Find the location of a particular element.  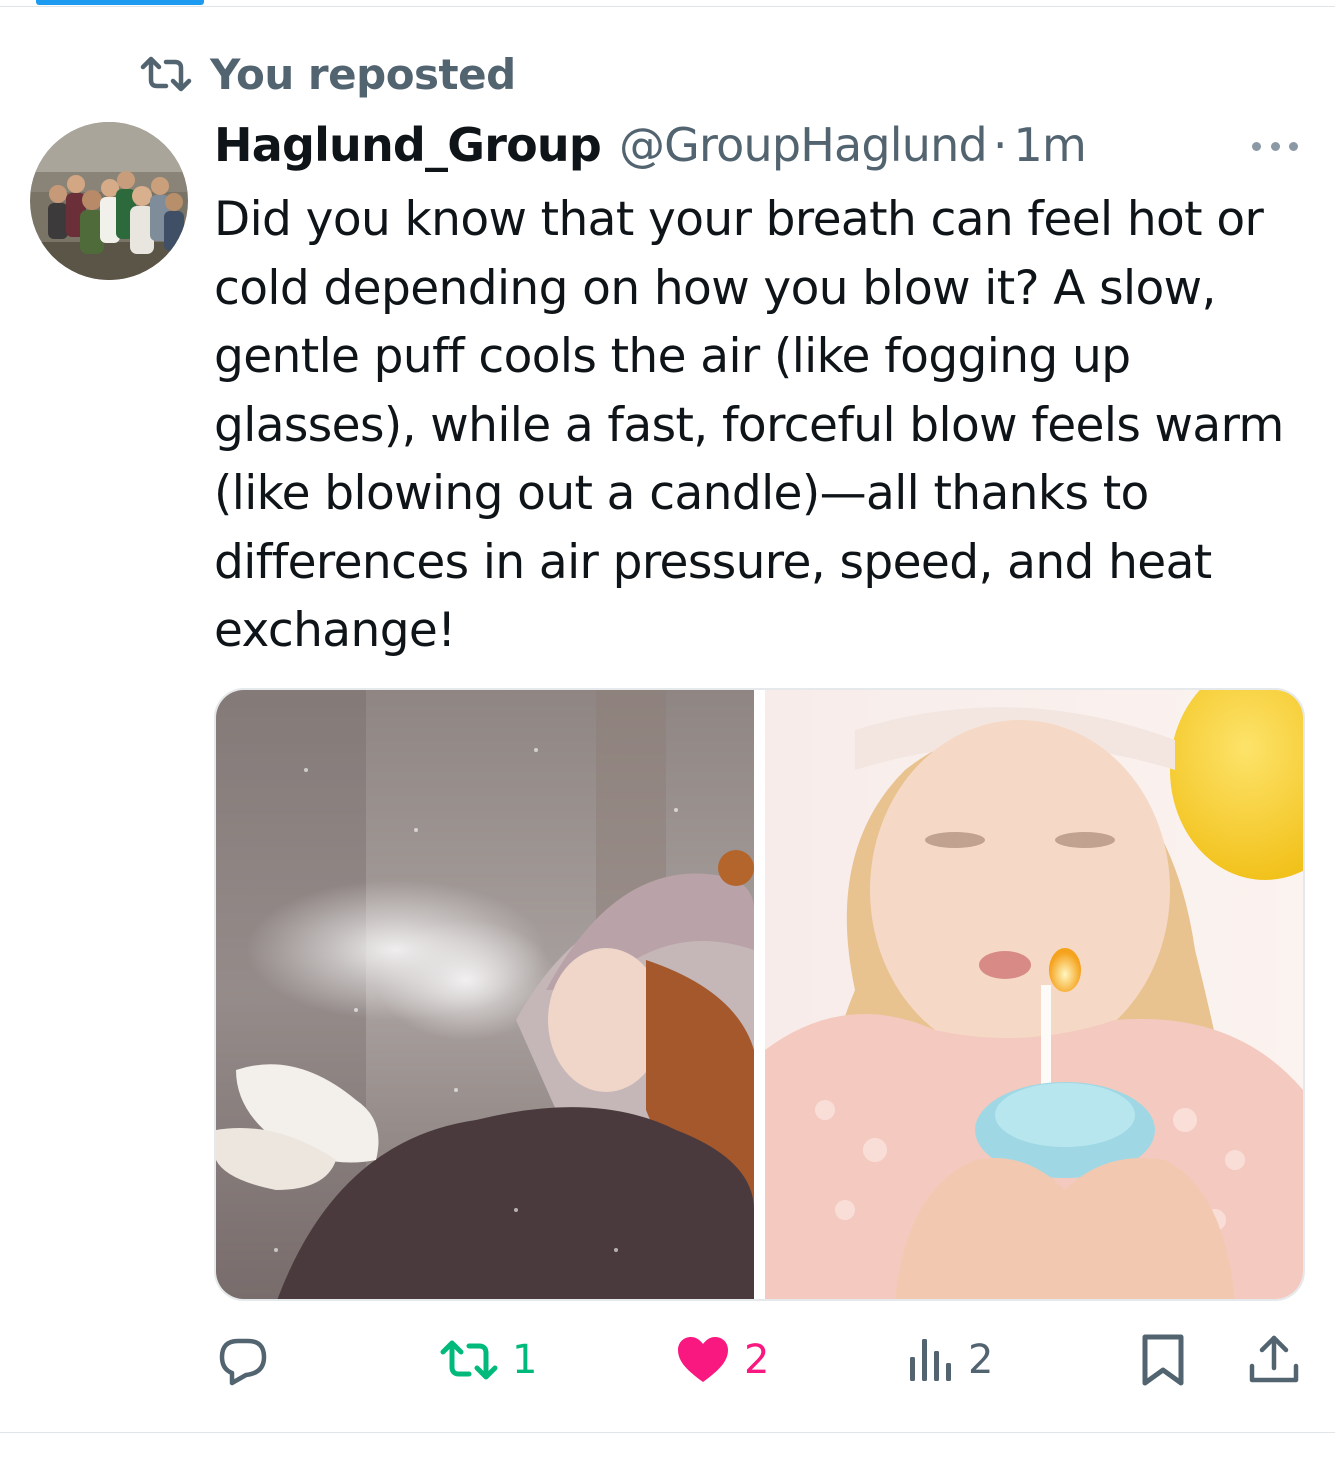

tweet-header: Haglund_Group @GroupHaglund · 1m is located at coordinates (650, 148).